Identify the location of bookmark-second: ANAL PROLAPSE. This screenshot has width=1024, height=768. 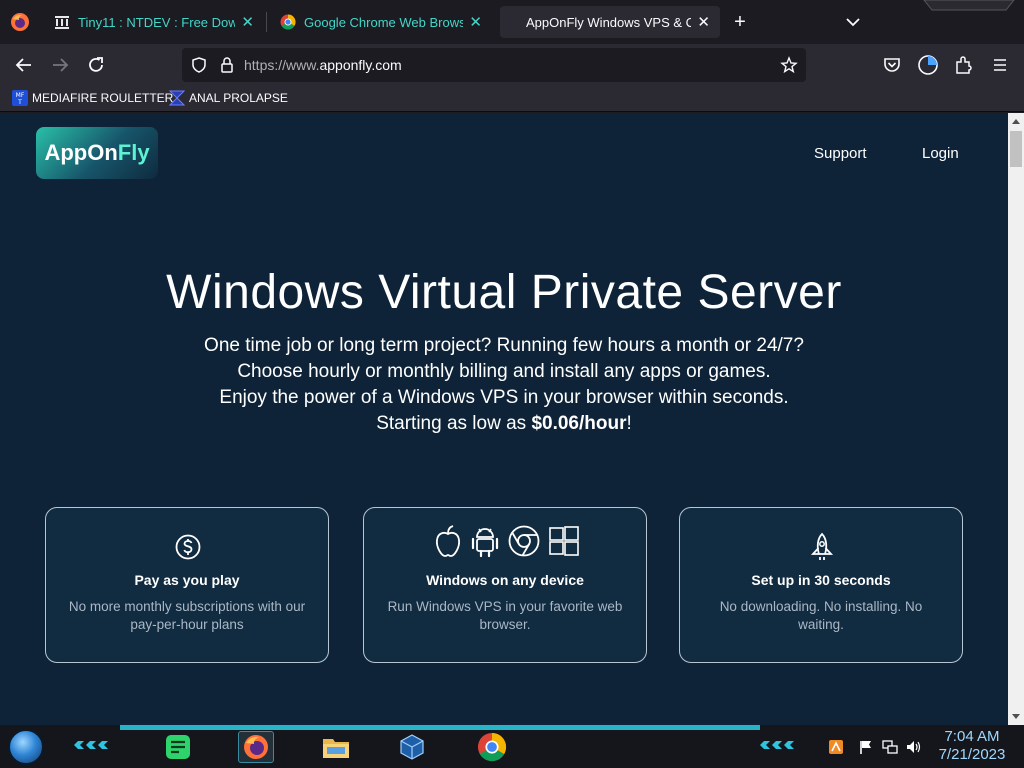
(228, 98).